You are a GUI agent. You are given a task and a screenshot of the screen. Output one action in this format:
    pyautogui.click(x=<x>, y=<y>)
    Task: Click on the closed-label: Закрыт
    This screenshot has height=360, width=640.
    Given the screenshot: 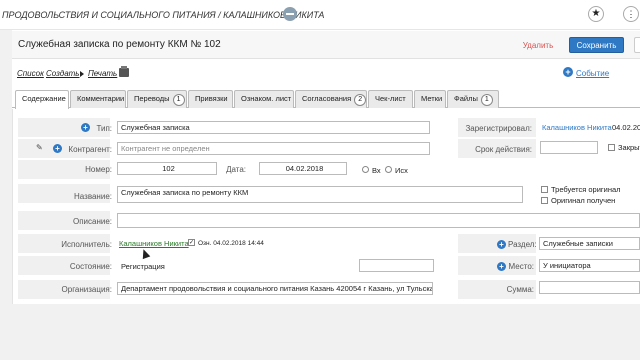 What is the action you would take?
    pyautogui.click(x=629, y=147)
    